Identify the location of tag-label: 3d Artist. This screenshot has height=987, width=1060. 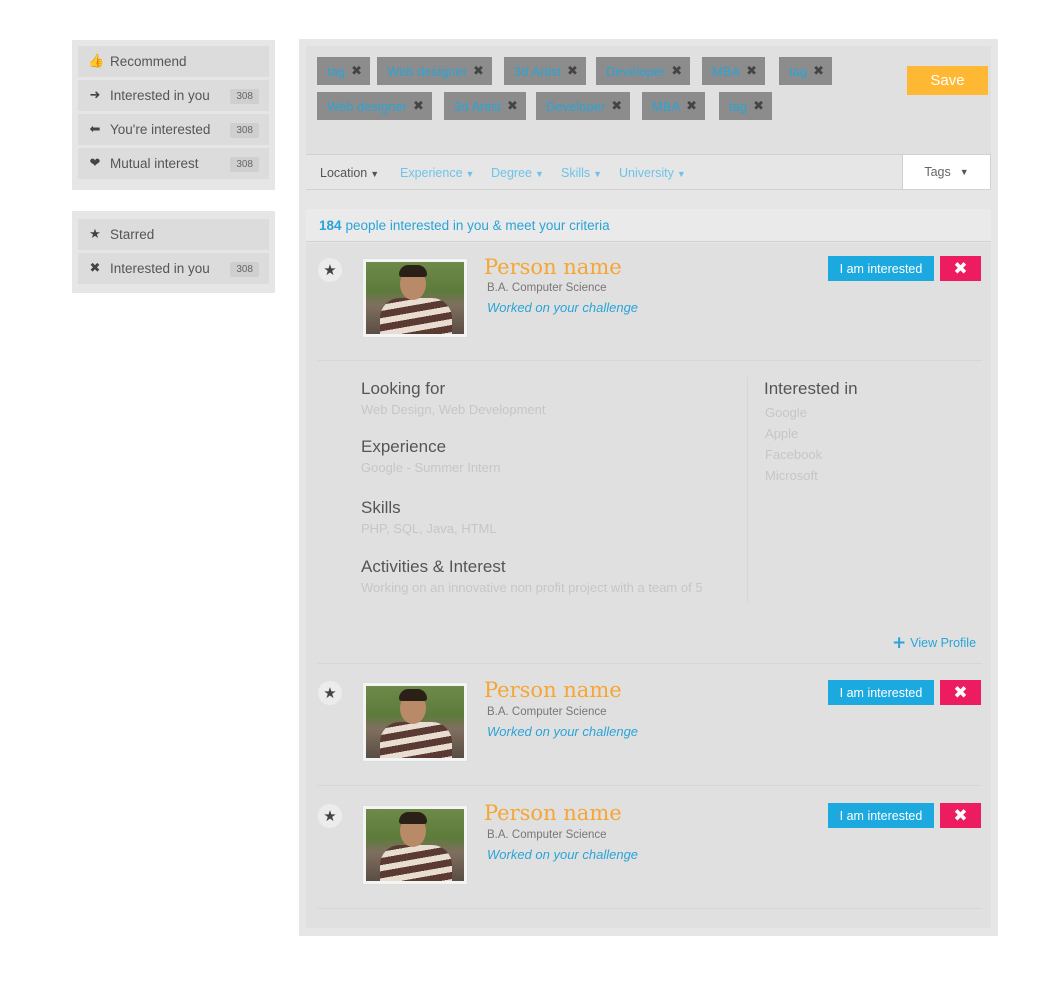
(477, 106).